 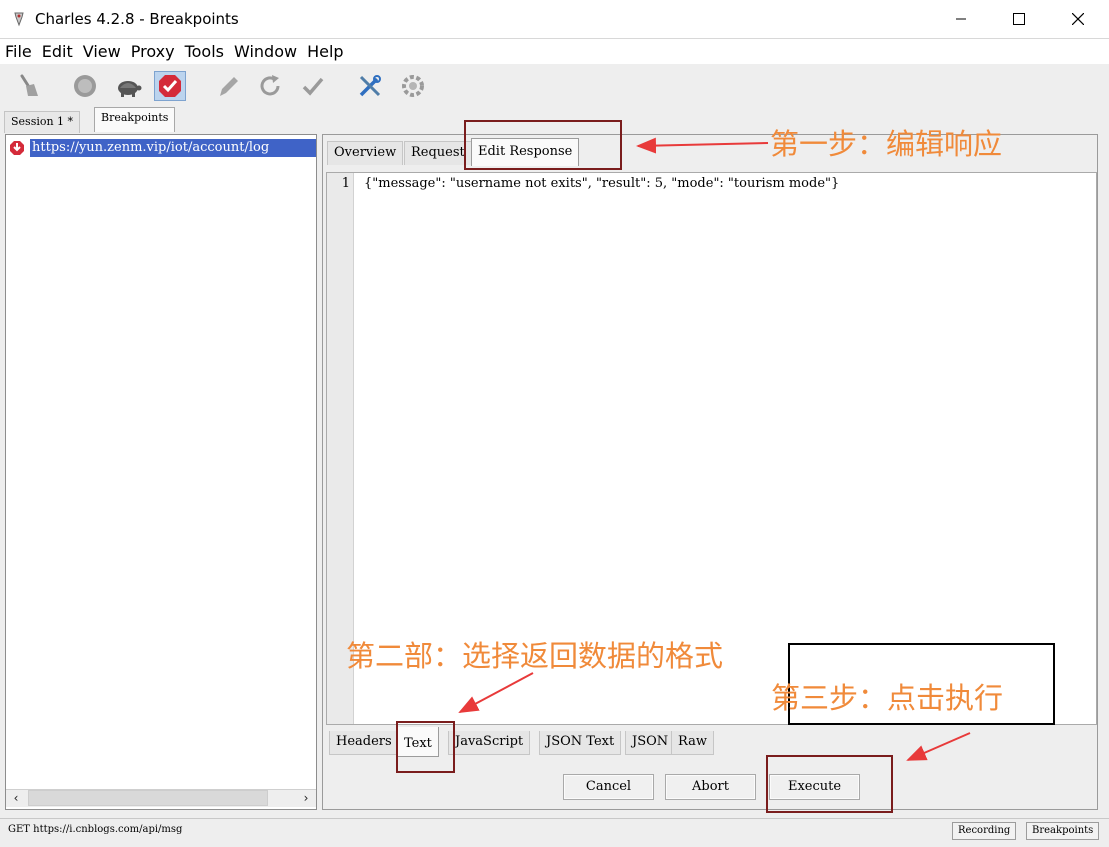 What do you see at coordinates (535, 656) in the screenshot?
I see `annotation-step2: 第二部：选择返回数据的格式` at bounding box center [535, 656].